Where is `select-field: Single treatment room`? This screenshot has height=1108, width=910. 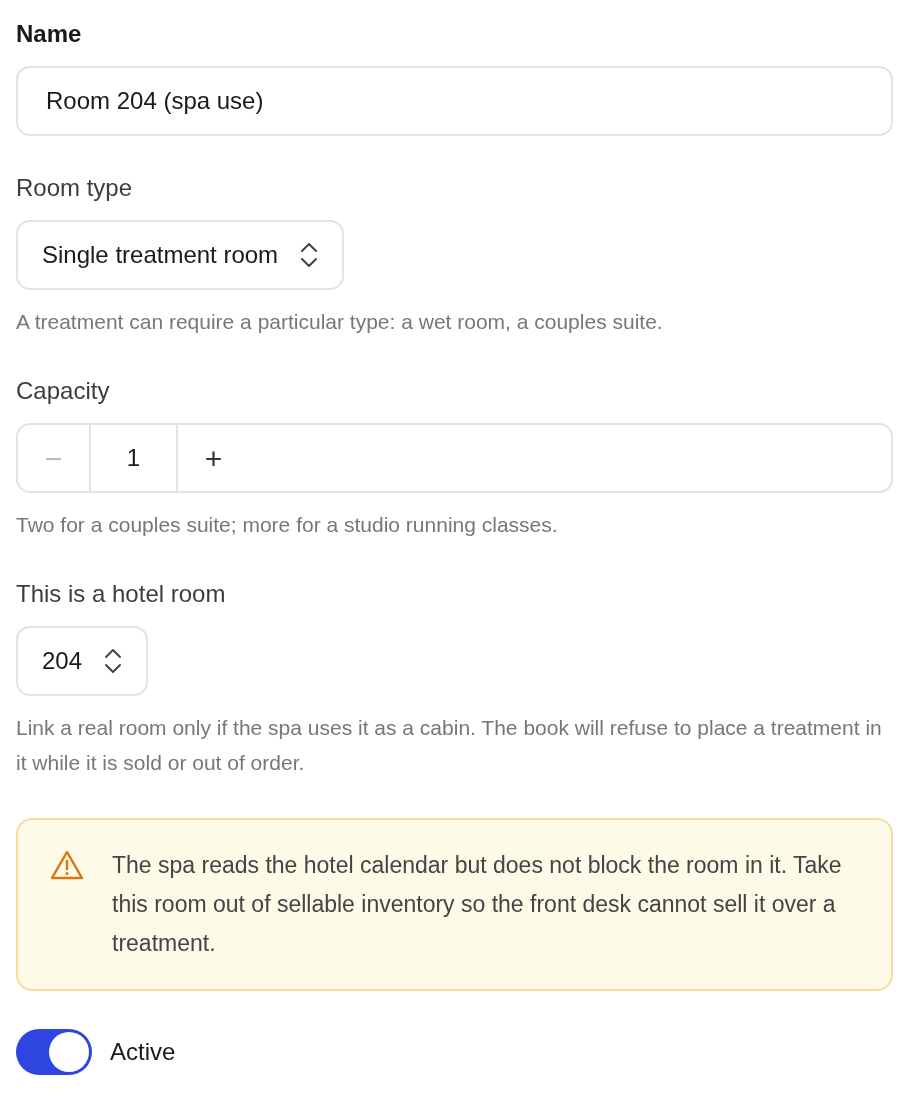
select-field: Single treatment room is located at coordinates (180, 255).